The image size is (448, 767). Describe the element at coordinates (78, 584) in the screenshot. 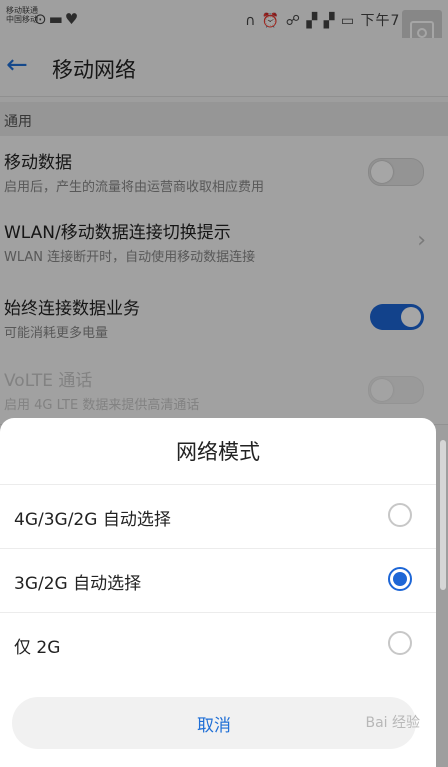

I see `option-label: 3G/2G 自动选择` at that location.